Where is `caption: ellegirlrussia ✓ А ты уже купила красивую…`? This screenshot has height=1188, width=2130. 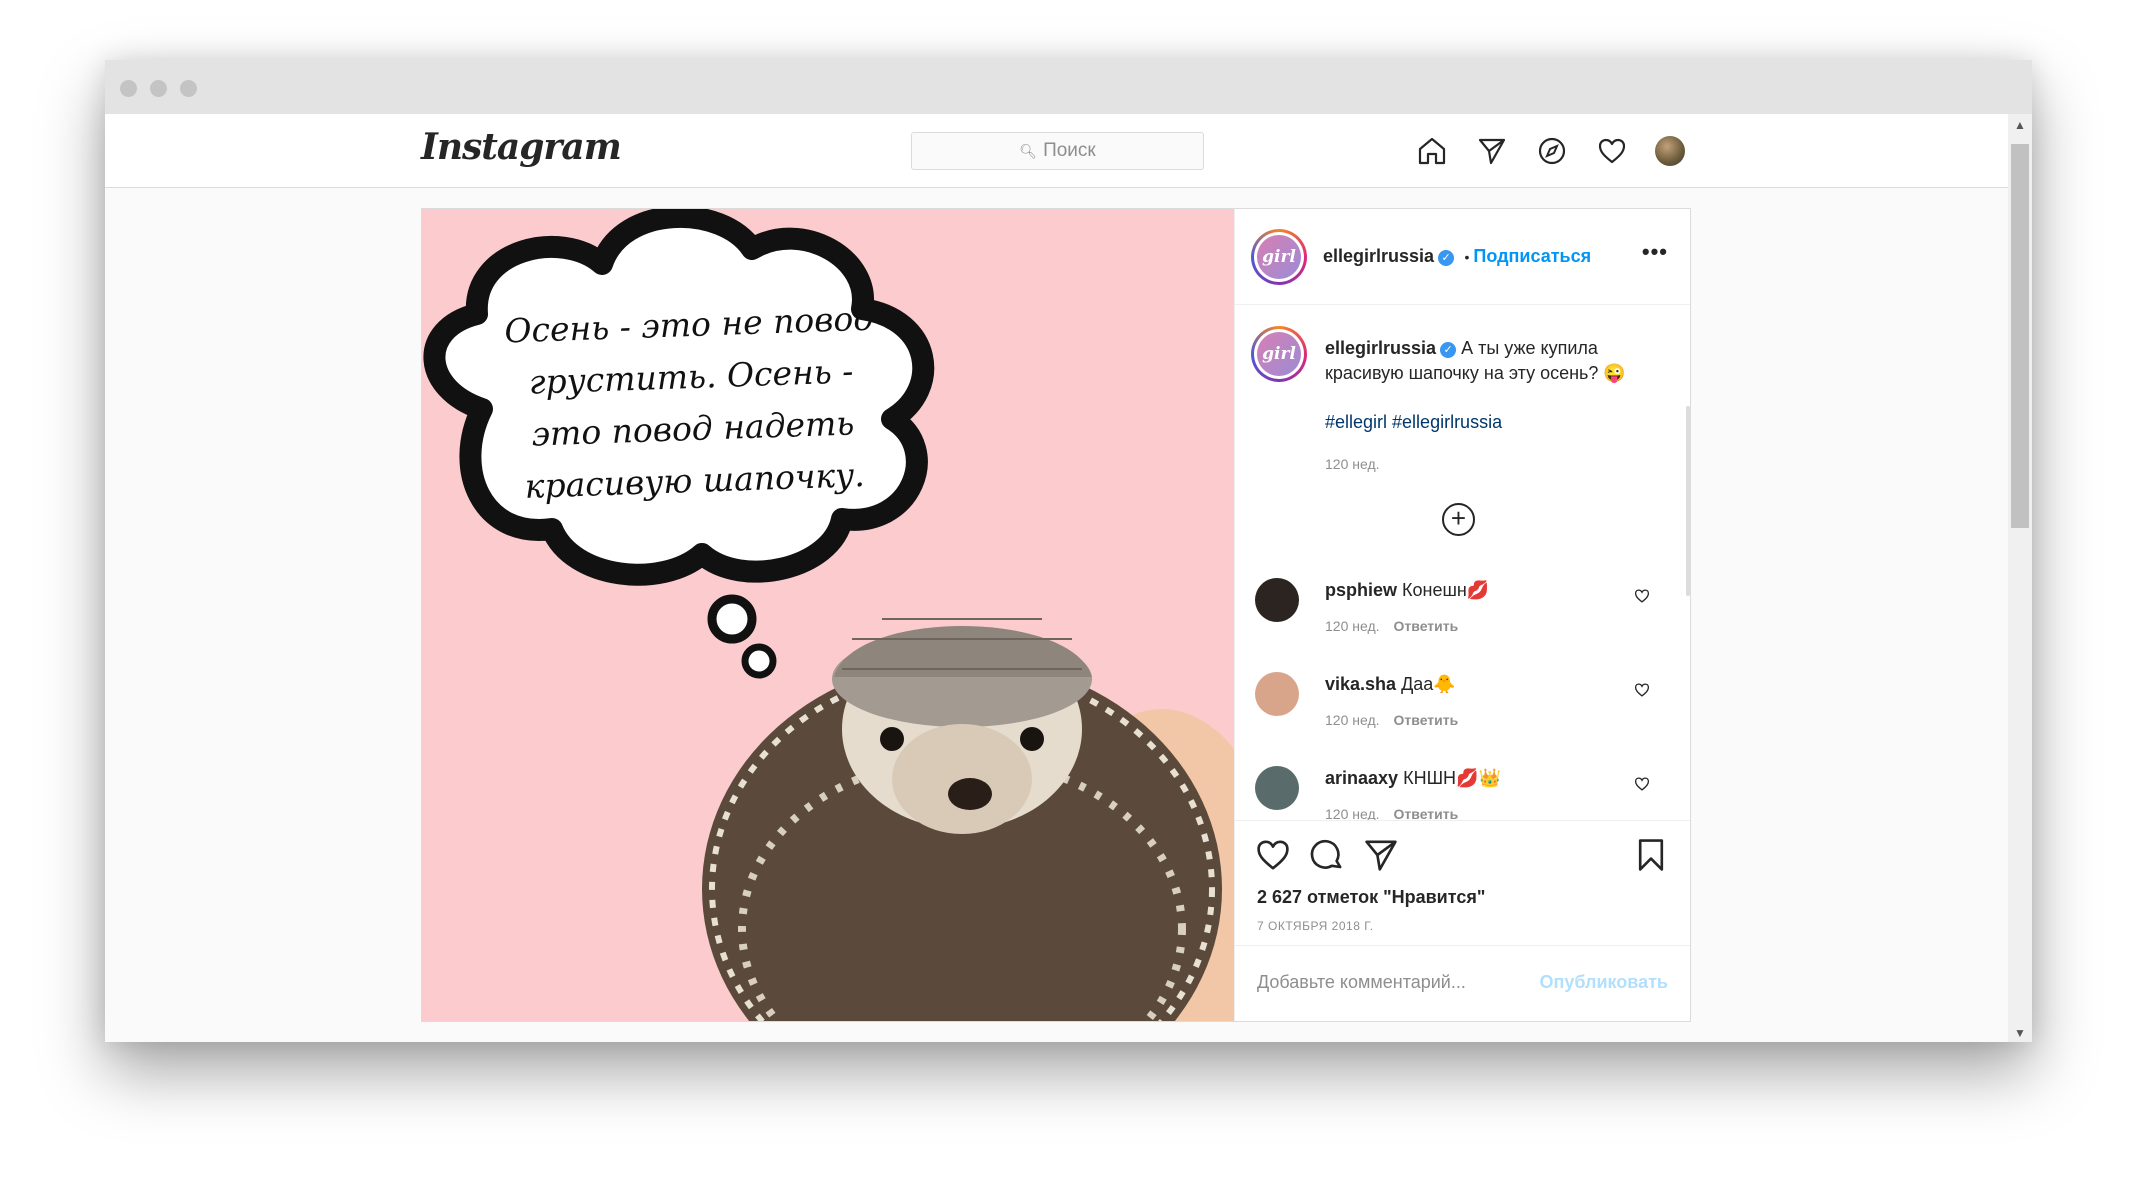
caption: ellegirlrussia ✓ А ты уже купила красивую… is located at coordinates (1490, 361).